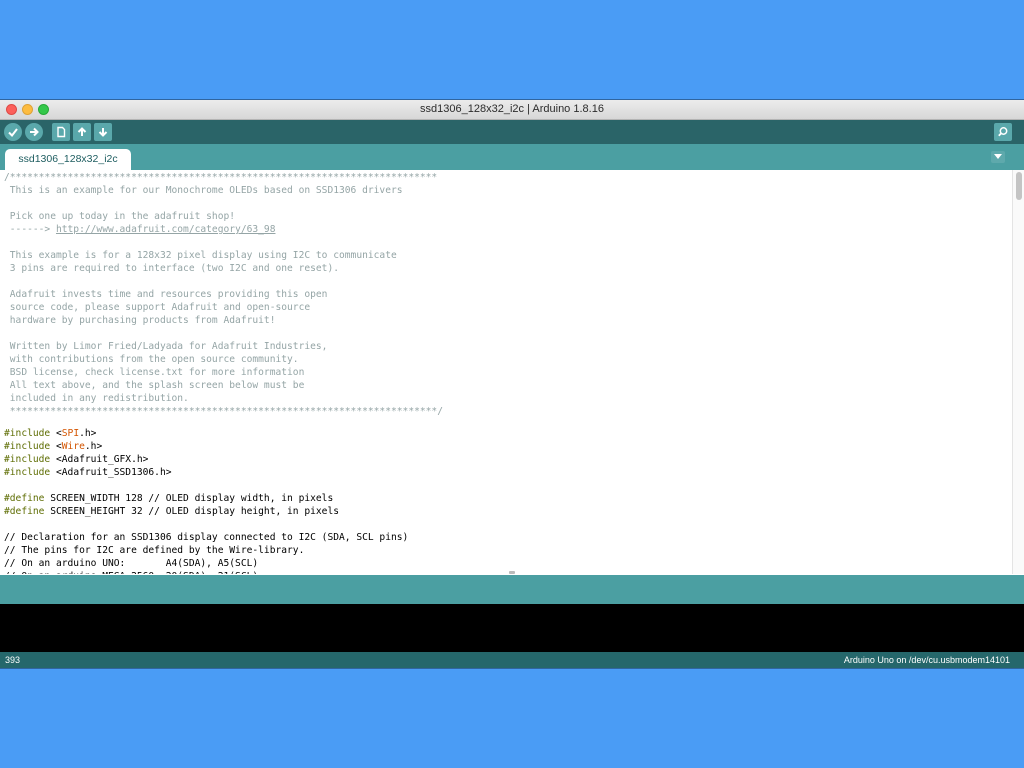 The height and width of the screenshot is (768, 1024). I want to click on editor-scrollbar, so click(1018, 372).